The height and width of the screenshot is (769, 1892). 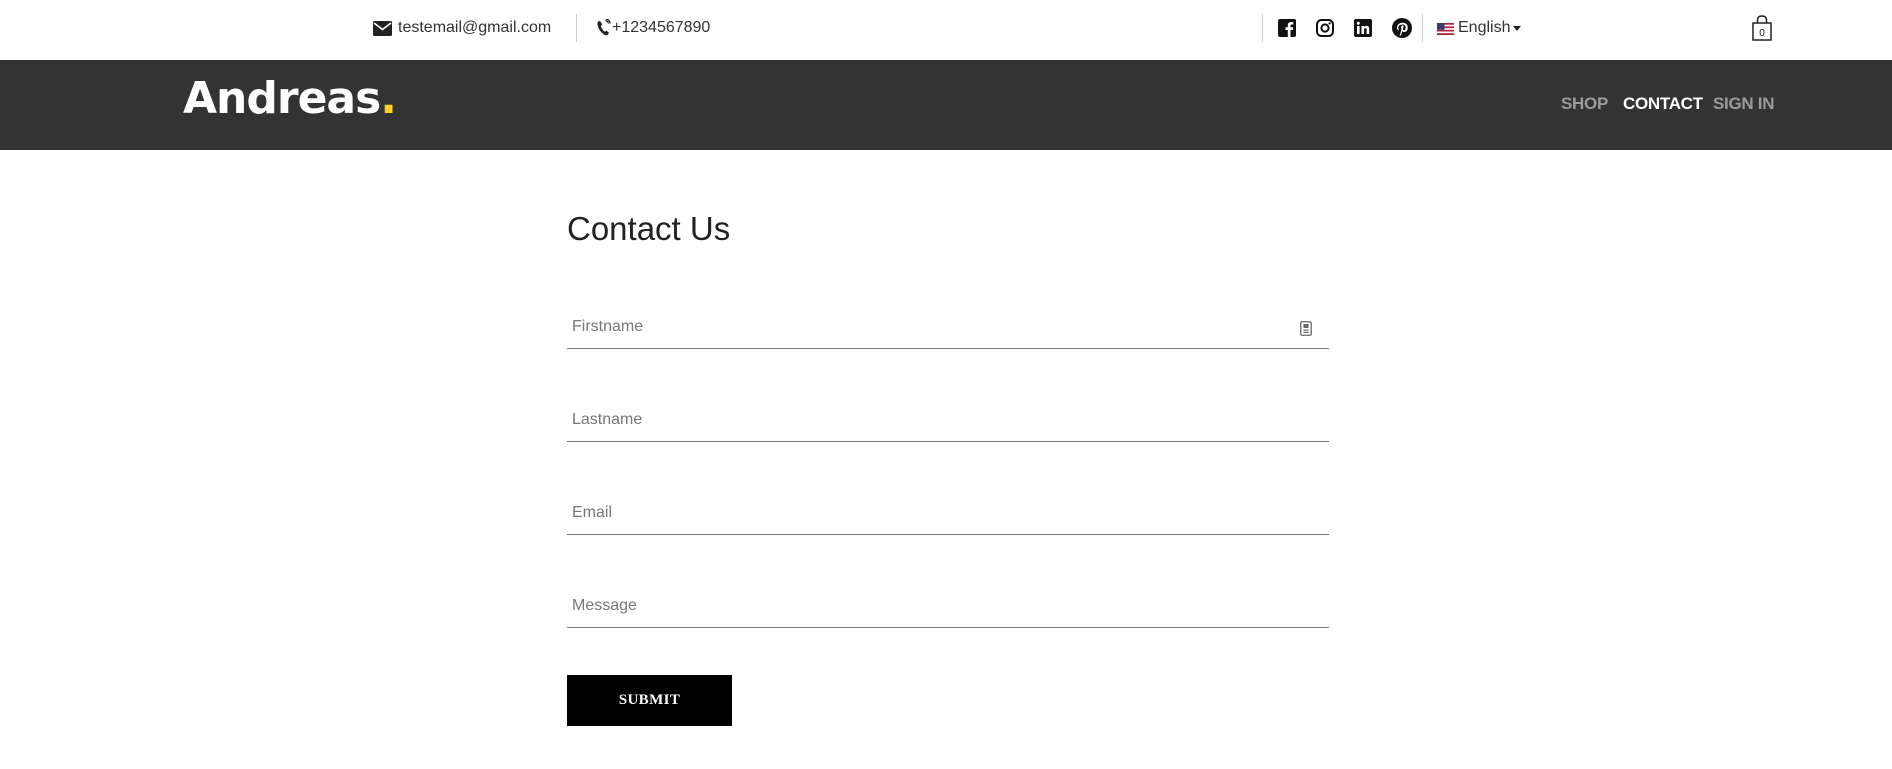 I want to click on facebook-icon, so click(x=1287, y=28).